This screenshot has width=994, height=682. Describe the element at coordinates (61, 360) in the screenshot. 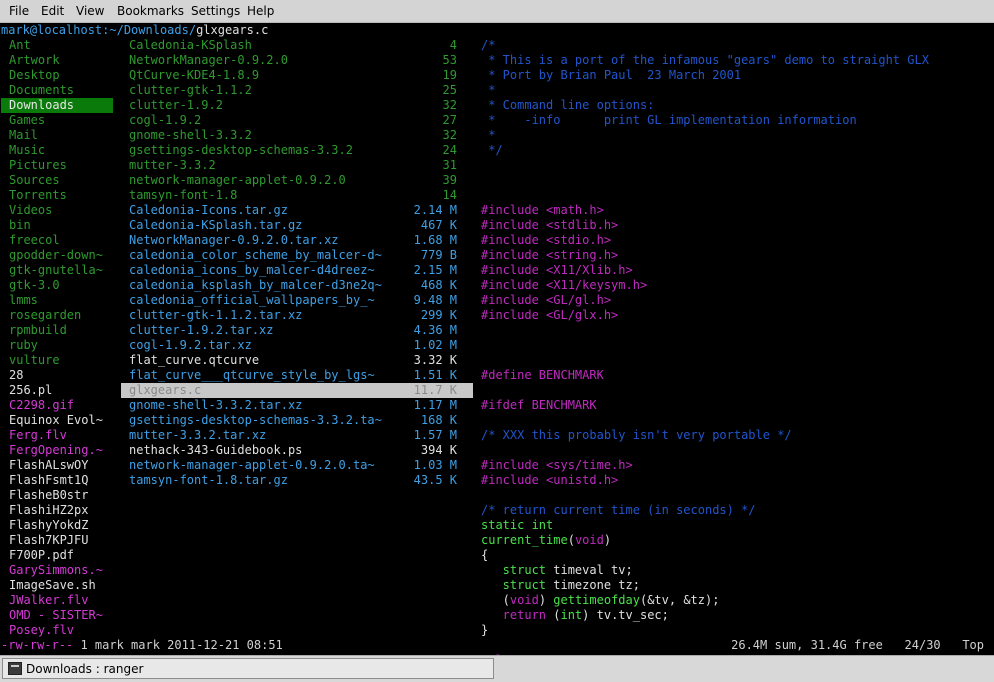

I see `parent-dir-entry: vulture` at that location.